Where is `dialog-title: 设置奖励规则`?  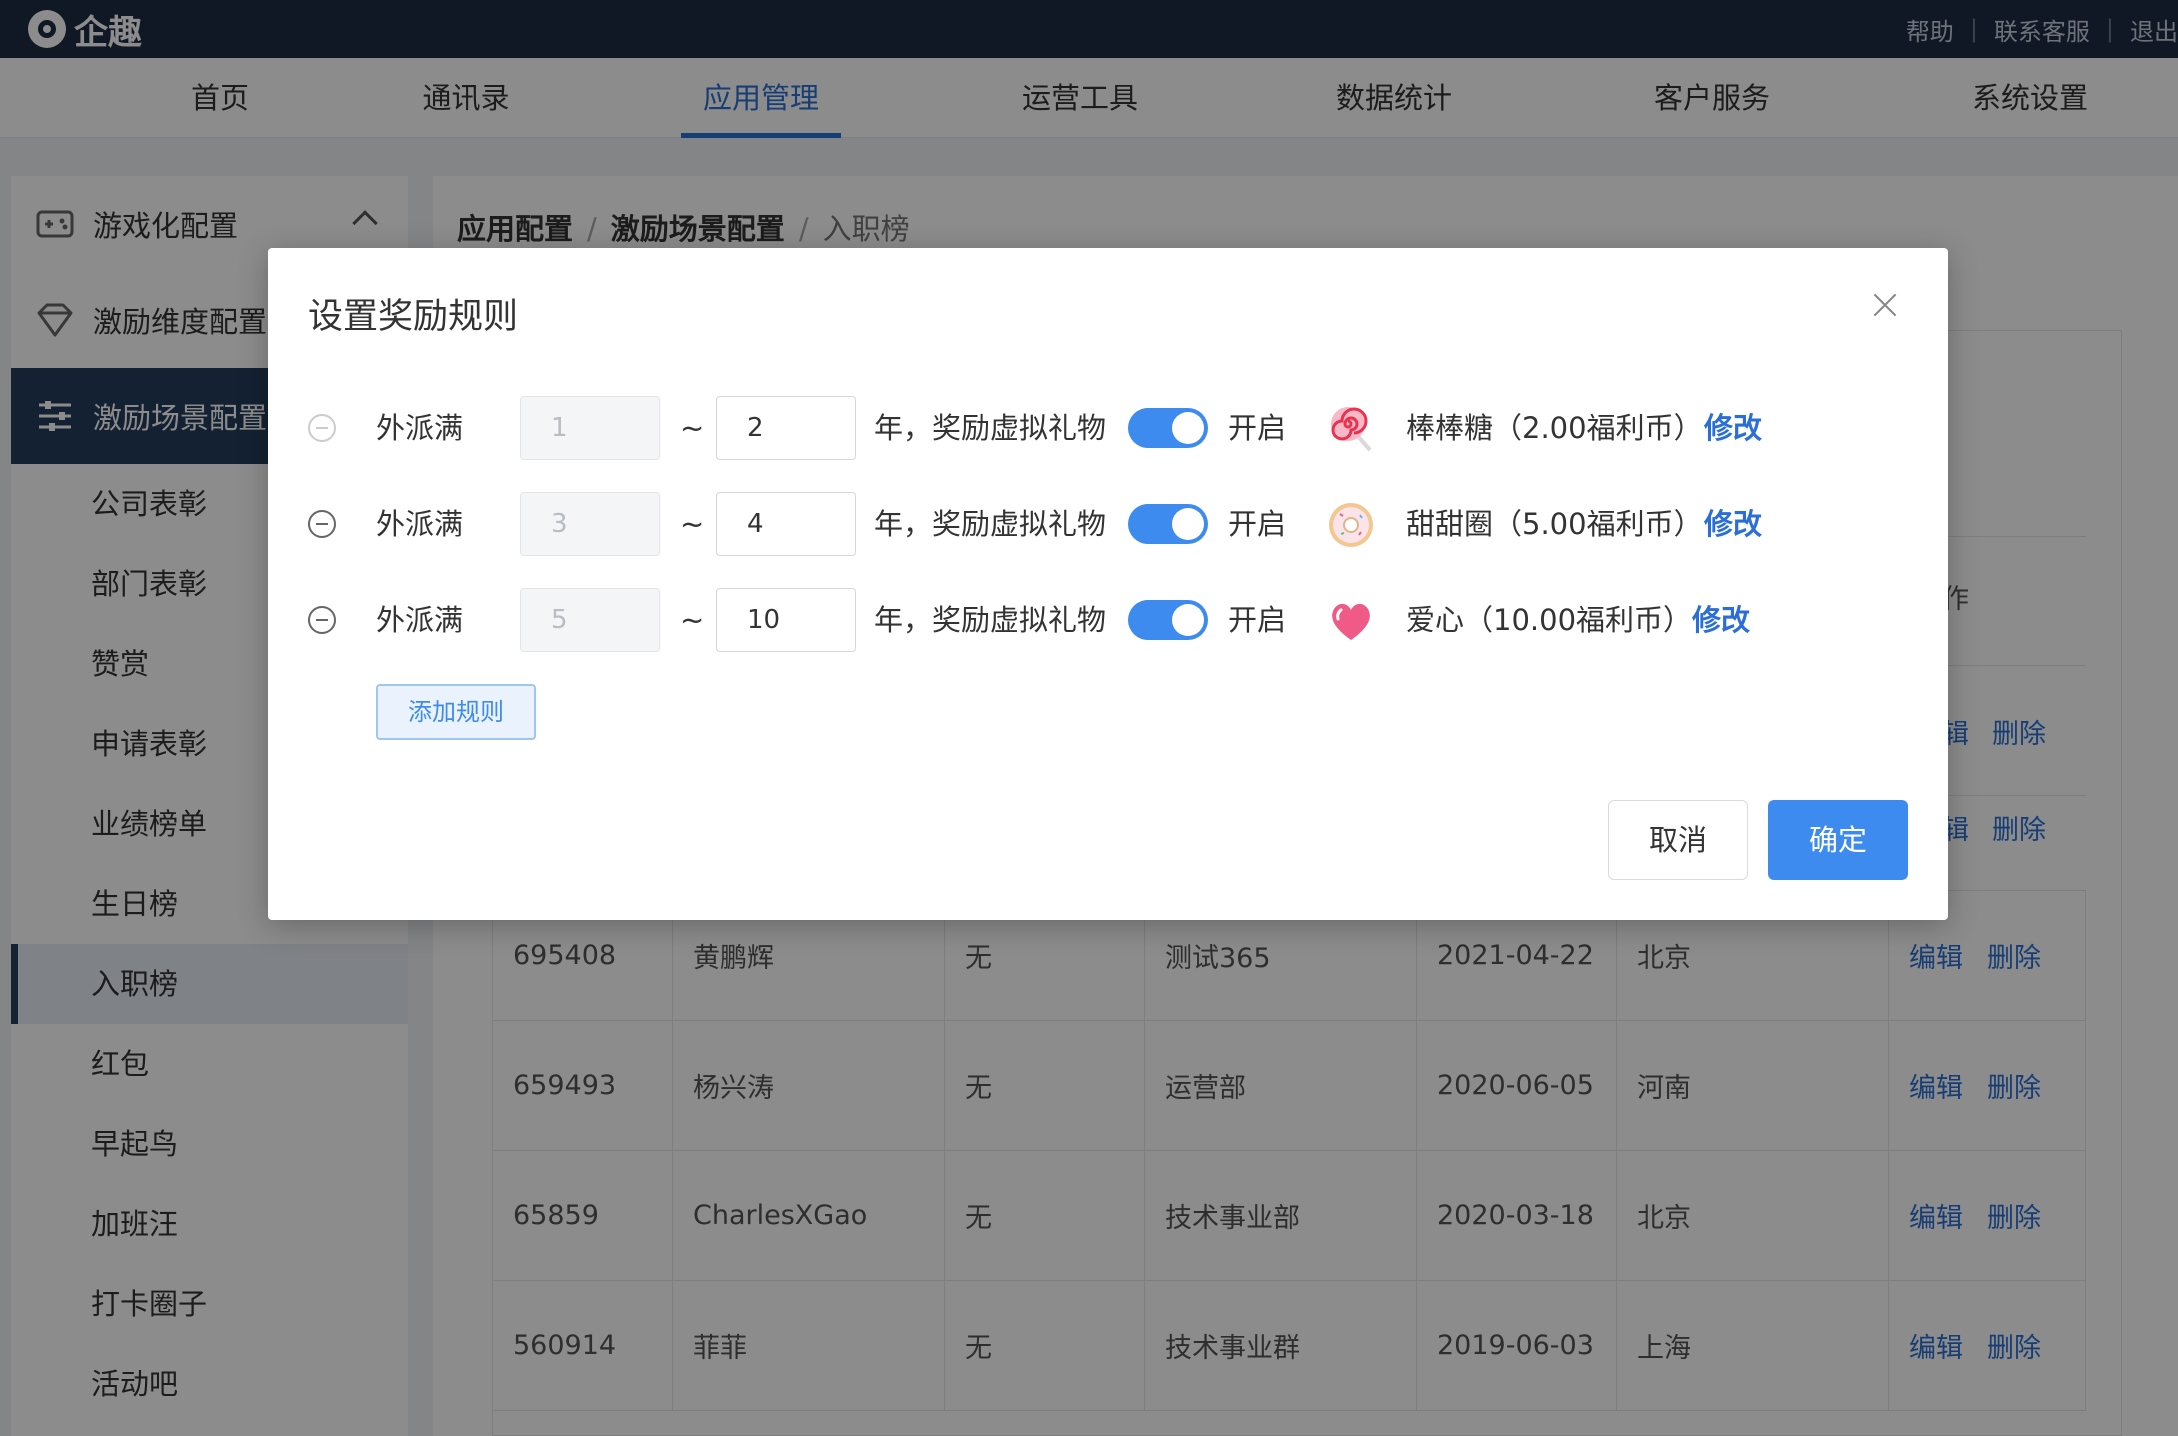 dialog-title: 设置奖励规则 is located at coordinates (413, 317).